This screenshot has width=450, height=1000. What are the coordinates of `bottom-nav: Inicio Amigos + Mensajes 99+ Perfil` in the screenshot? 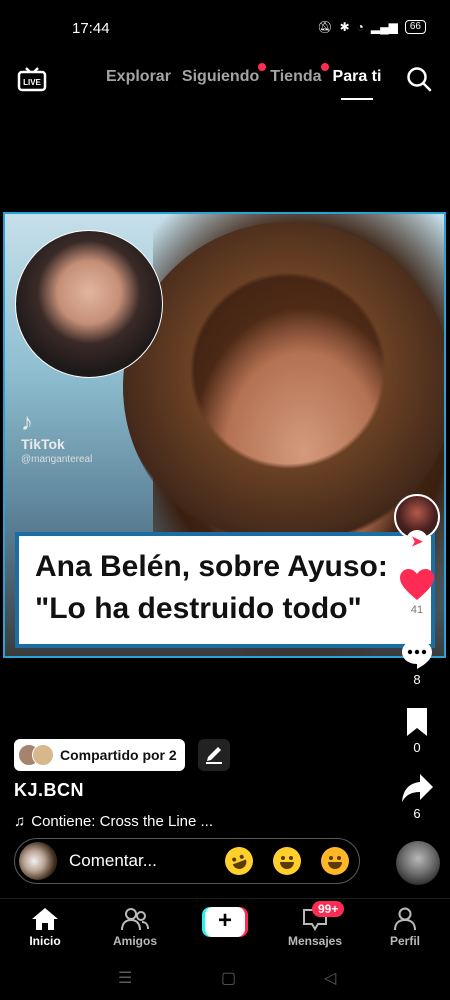 It's located at (225, 928).